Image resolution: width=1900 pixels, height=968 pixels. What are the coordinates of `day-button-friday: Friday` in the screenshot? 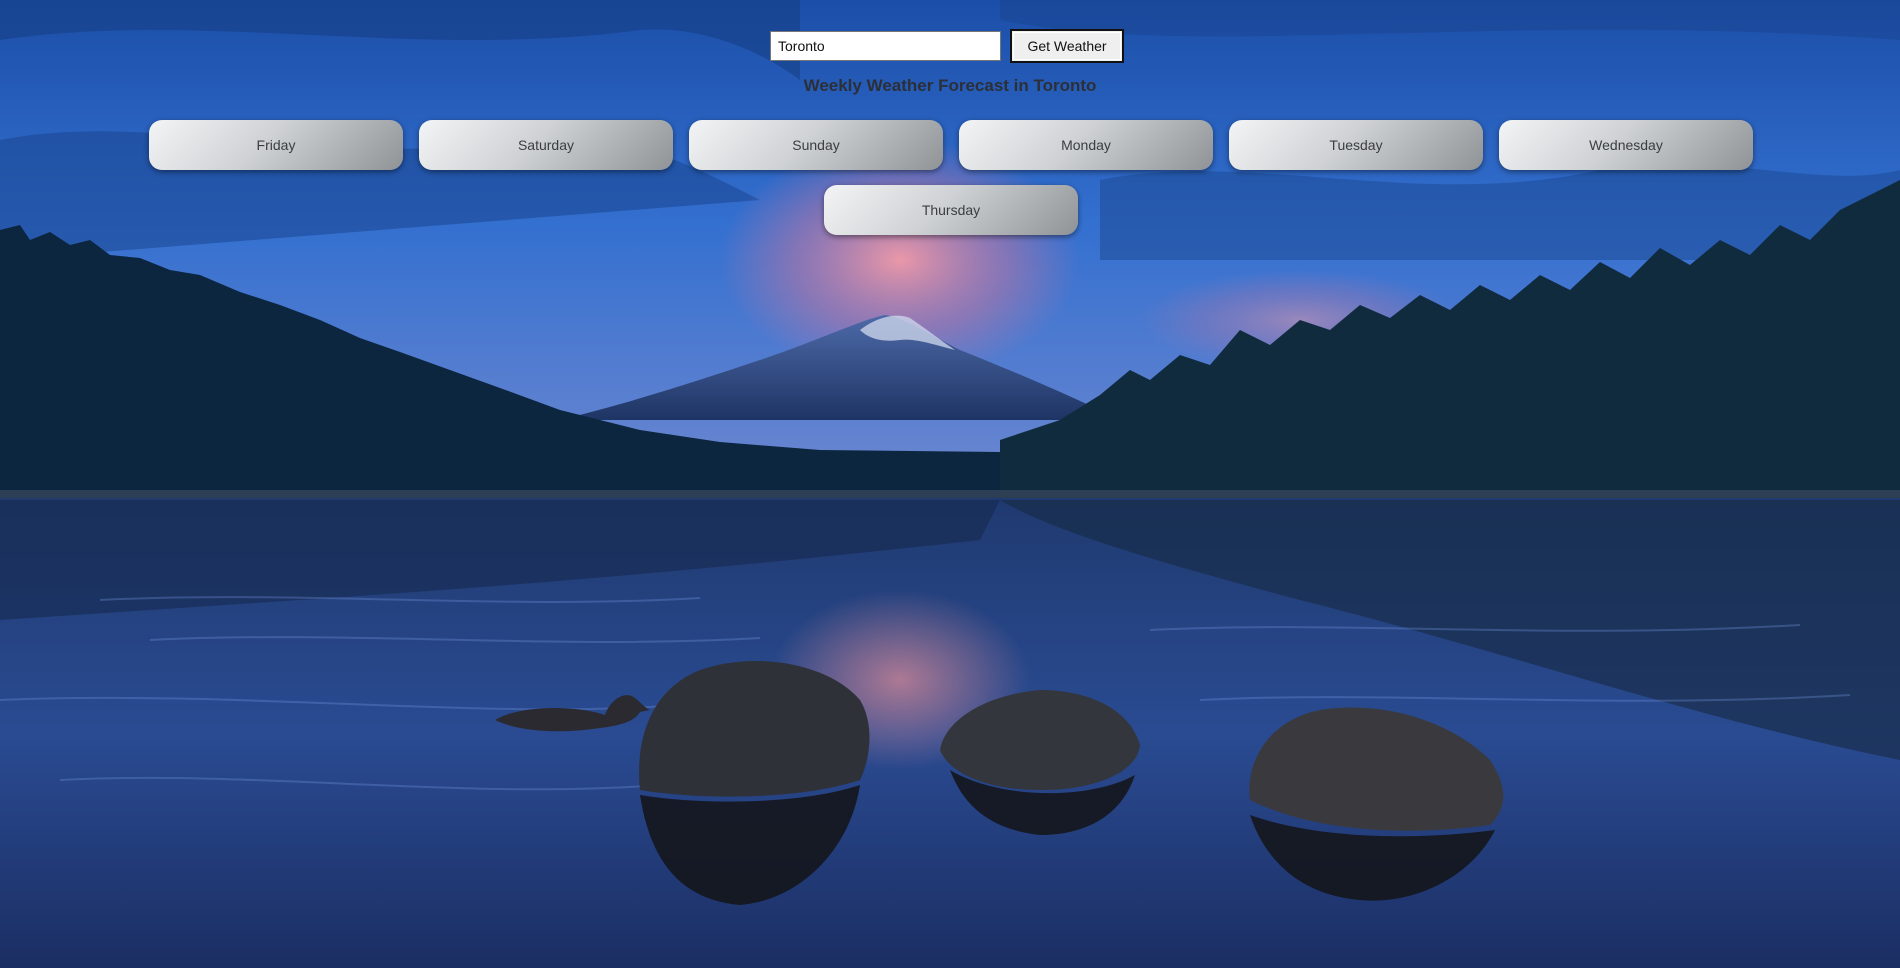 It's located at (276, 145).